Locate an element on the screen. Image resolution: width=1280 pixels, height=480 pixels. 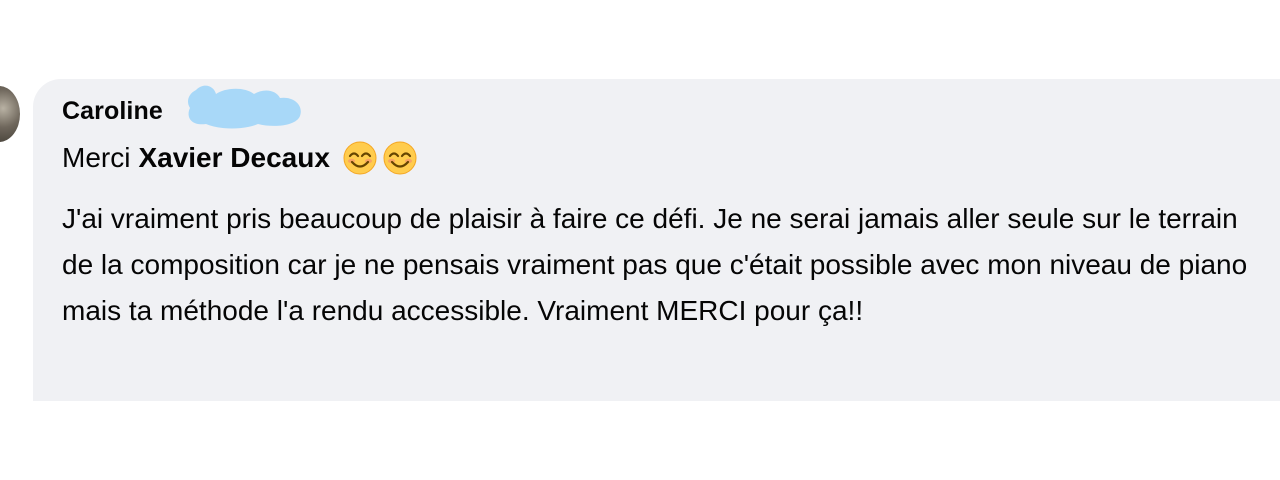
author-name: Caroline is located at coordinates (112, 111).